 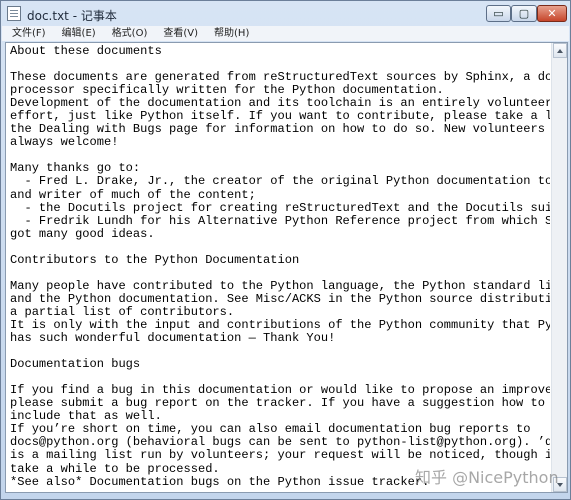 What do you see at coordinates (180, 33) in the screenshot?
I see `menu-view: 查看(V)` at bounding box center [180, 33].